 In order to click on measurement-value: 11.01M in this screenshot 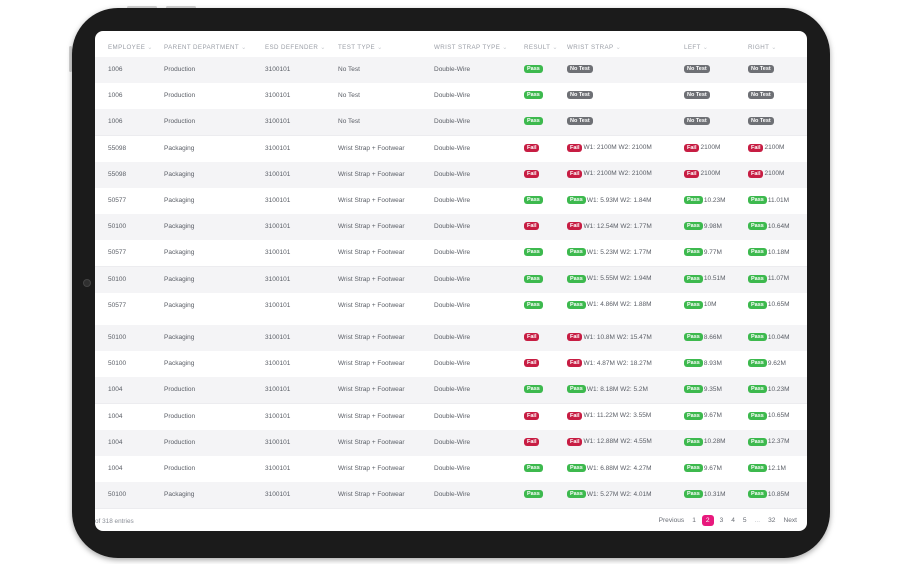, I will do `click(778, 200)`.